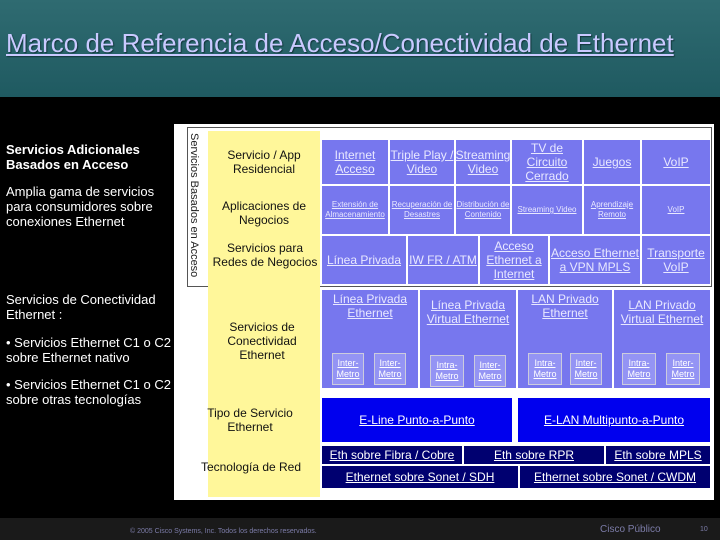  I want to click on label-conectividad: Servicios de Conectividad Ethernet, so click(262, 341).